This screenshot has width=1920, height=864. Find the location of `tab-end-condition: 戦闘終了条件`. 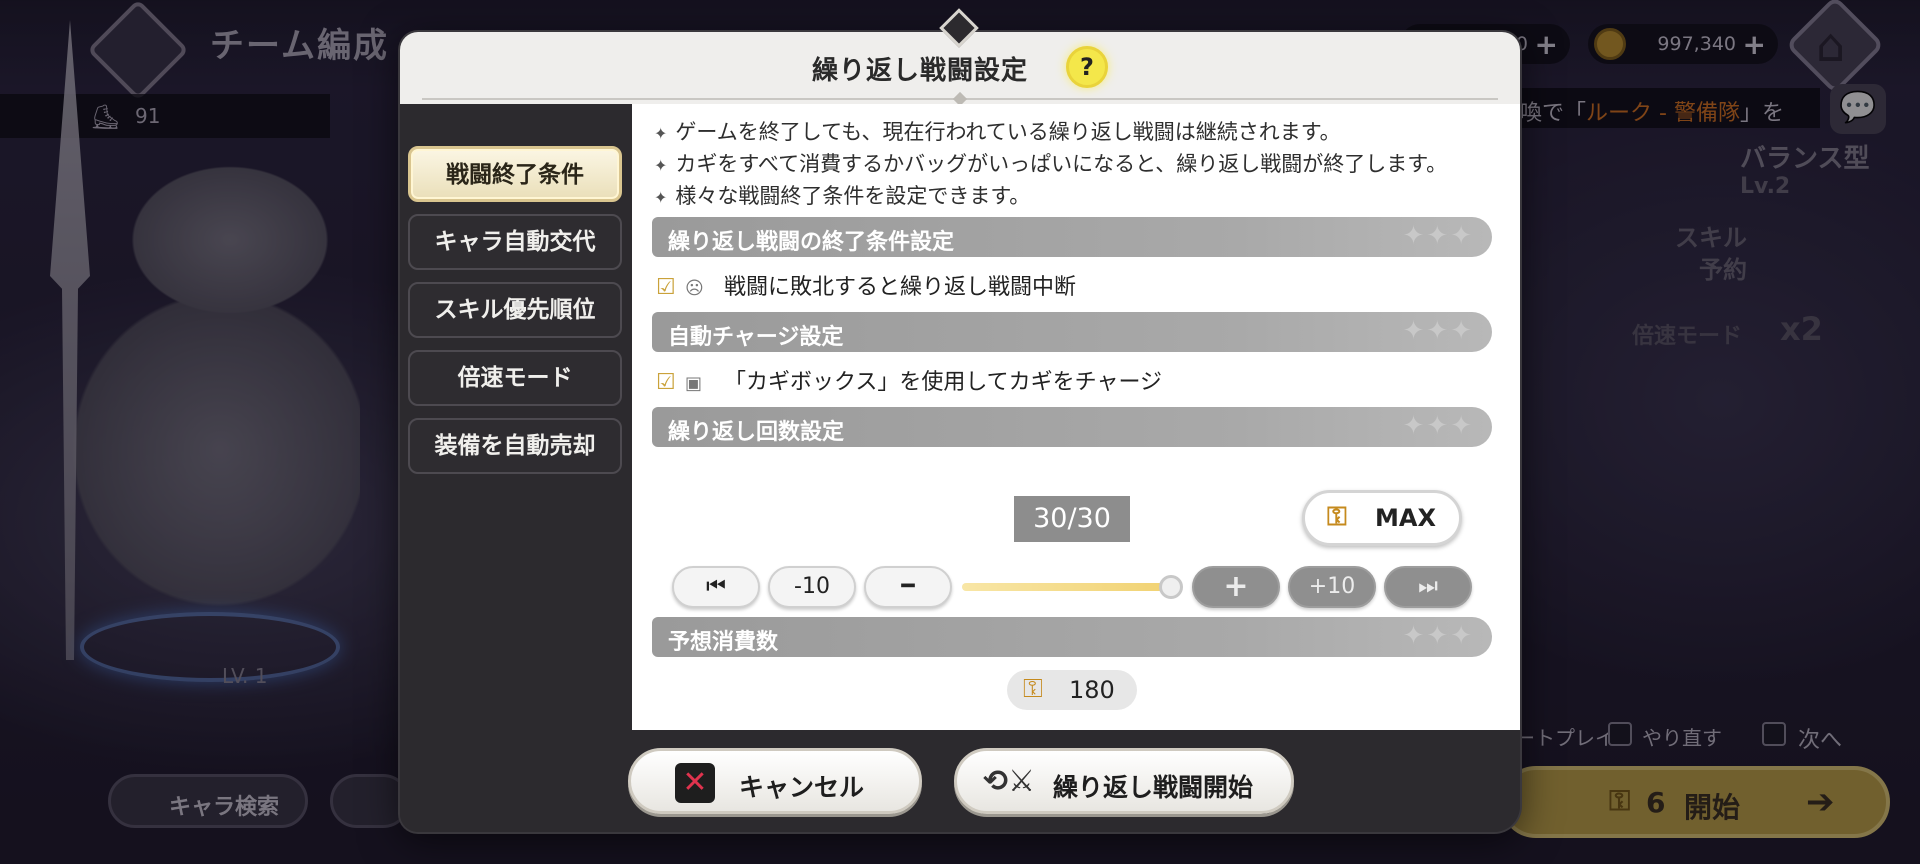

tab-end-condition: 戦闘終了条件 is located at coordinates (515, 174).